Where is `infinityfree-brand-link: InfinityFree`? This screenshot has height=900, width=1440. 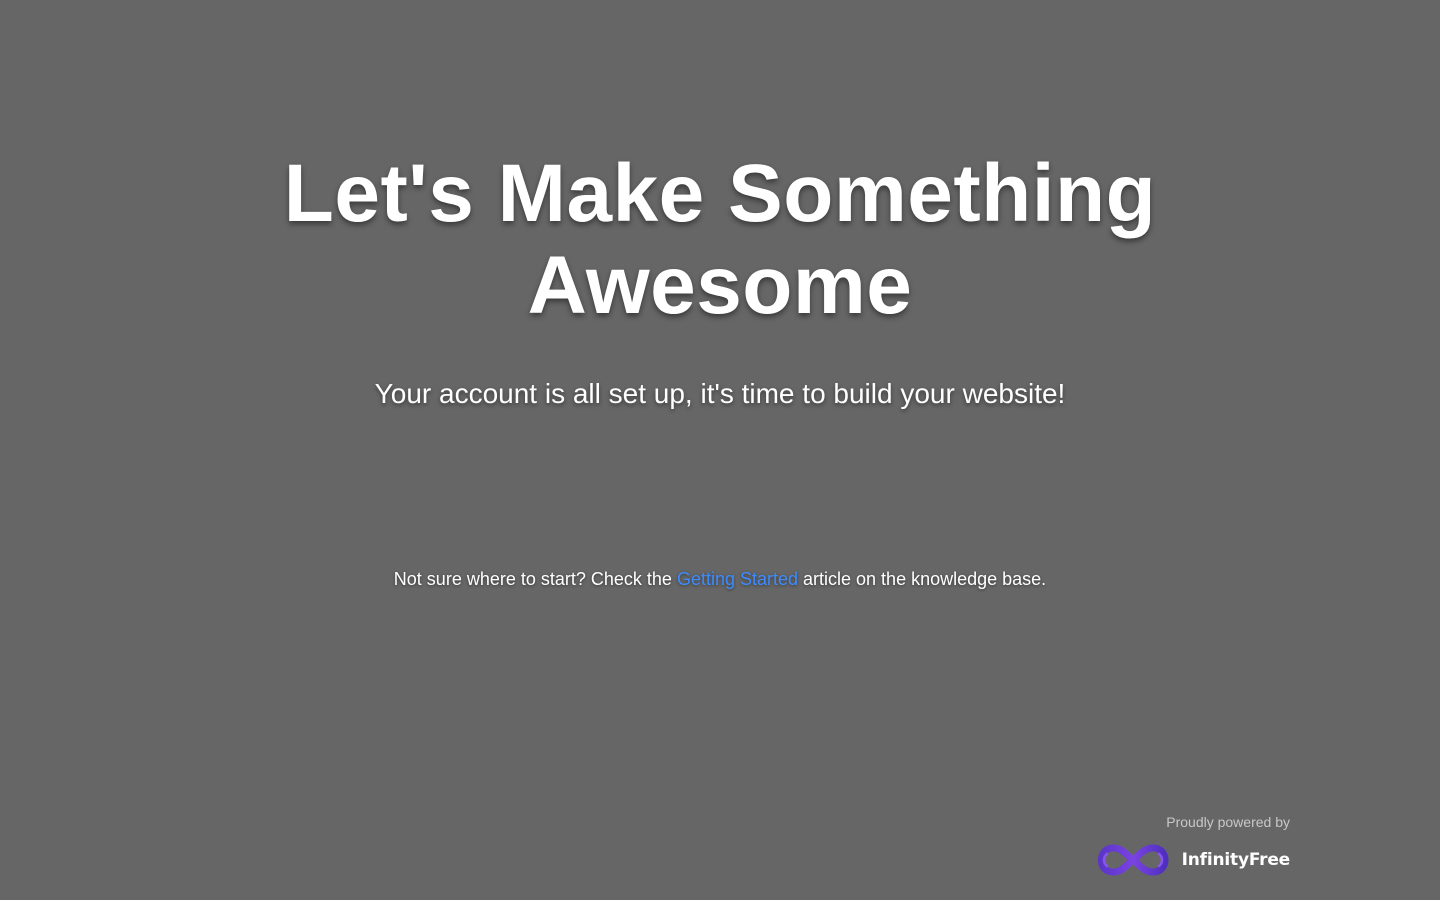
infinityfree-brand-link: InfinityFree is located at coordinates (1180, 860).